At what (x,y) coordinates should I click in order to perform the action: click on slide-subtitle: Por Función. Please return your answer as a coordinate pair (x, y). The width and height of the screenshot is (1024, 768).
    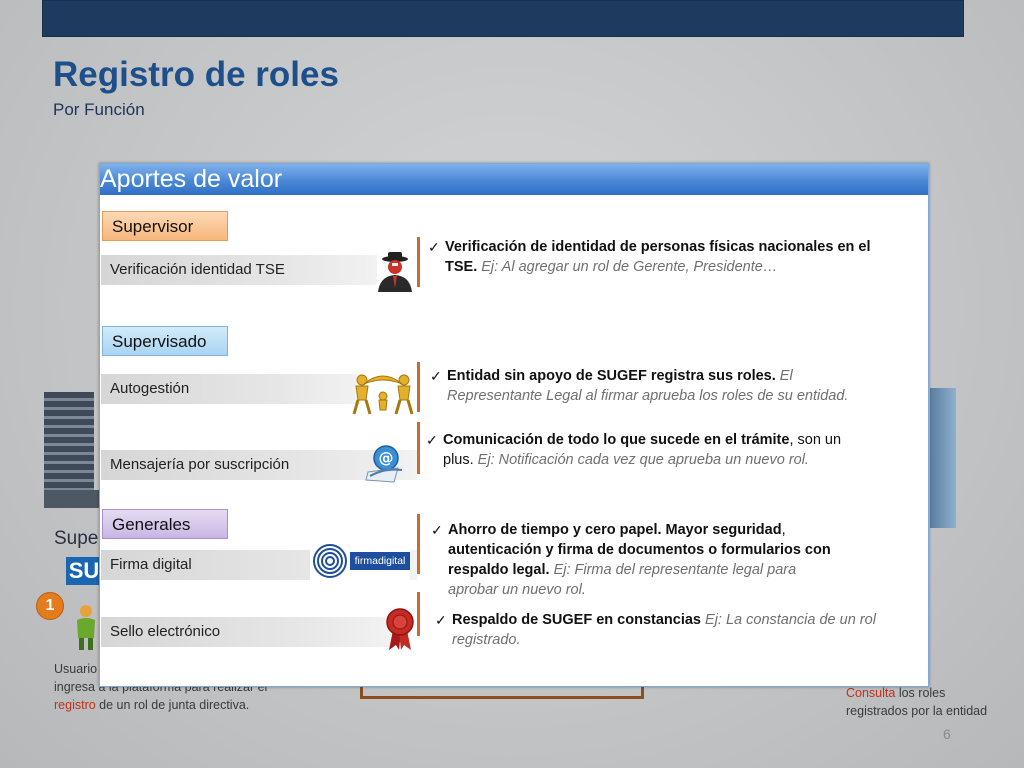
    Looking at the image, I should click on (99, 109).